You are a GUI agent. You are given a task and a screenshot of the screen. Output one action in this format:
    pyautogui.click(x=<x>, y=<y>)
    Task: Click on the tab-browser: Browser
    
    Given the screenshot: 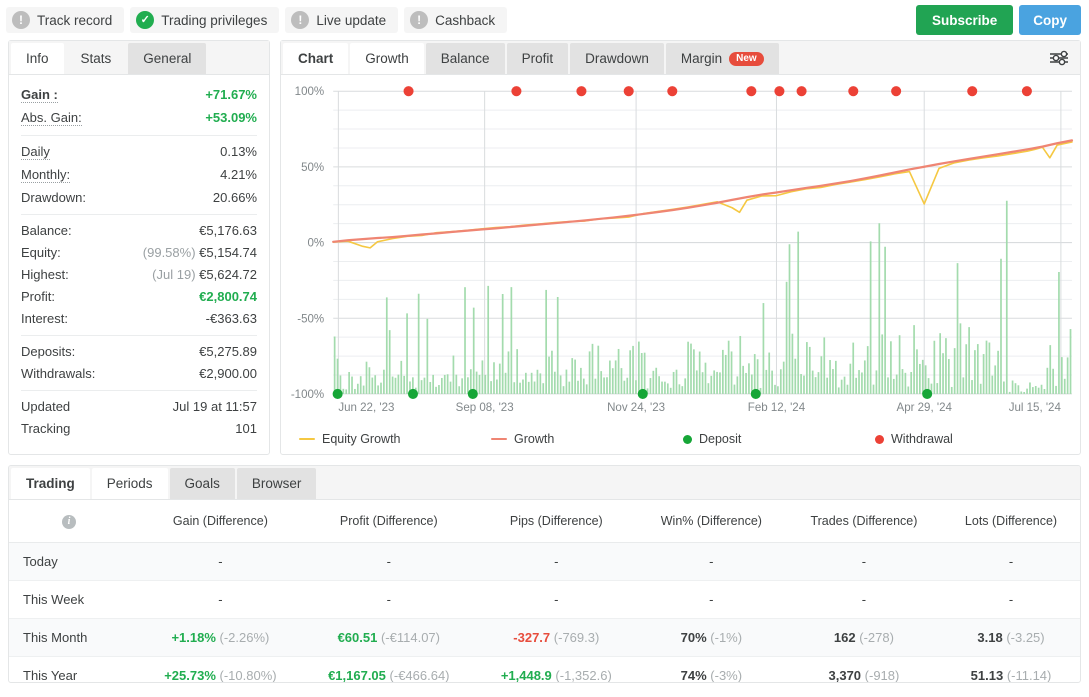 What is the action you would take?
    pyautogui.click(x=276, y=483)
    